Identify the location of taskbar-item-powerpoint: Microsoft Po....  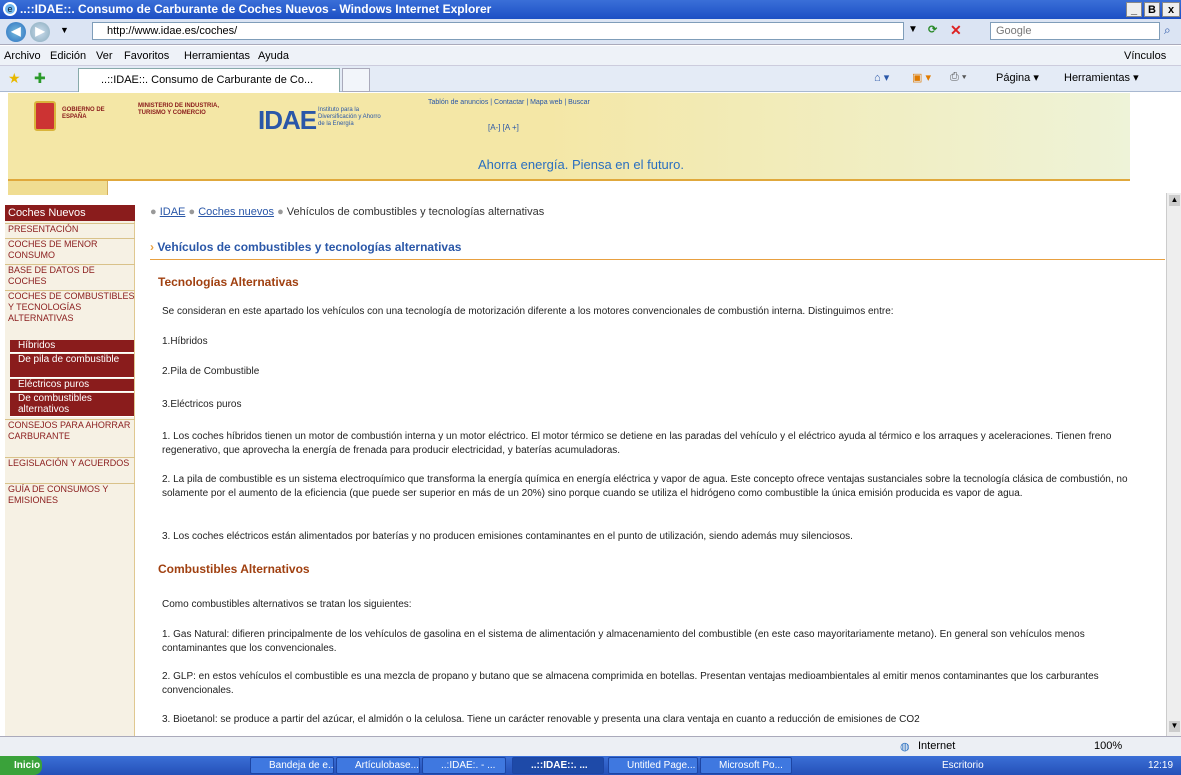
(746, 765).